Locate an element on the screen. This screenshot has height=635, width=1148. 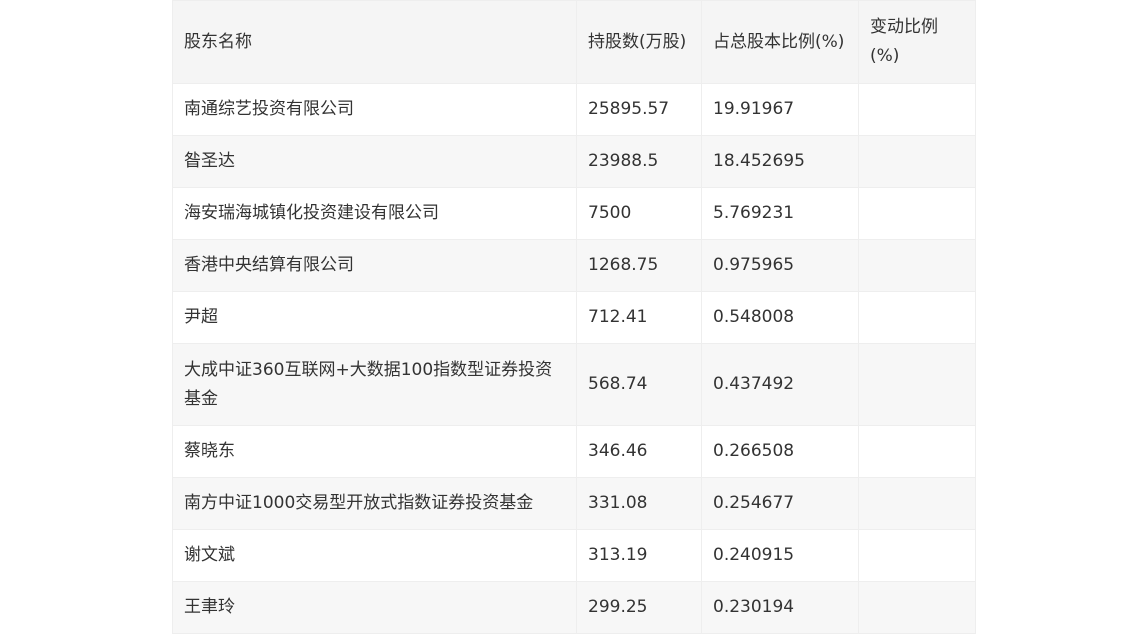
header-row: 股东名称 持股数(万股) 占总股本比例(%) 变动比例(%) is located at coordinates (574, 42).